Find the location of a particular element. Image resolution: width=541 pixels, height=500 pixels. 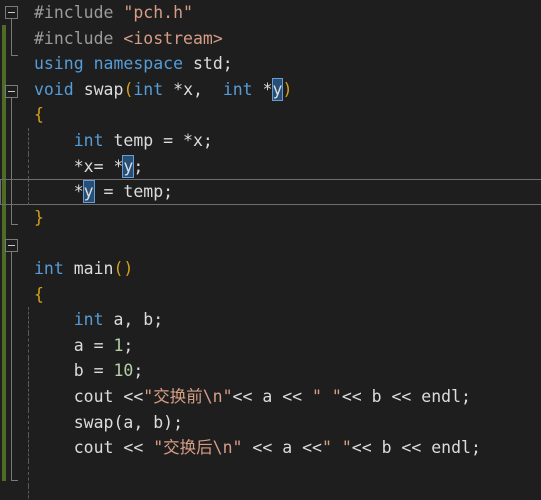

editor-gutter is located at coordinates (11, 250).